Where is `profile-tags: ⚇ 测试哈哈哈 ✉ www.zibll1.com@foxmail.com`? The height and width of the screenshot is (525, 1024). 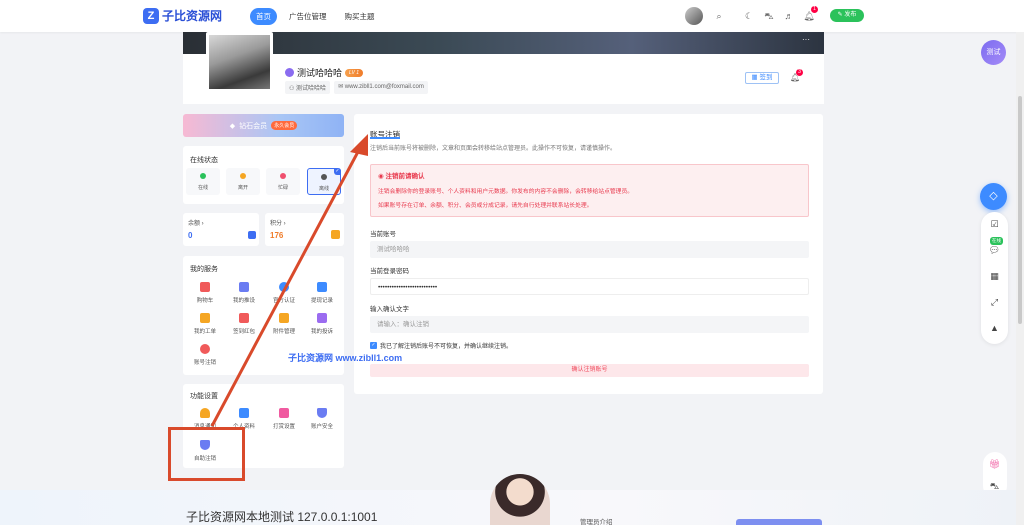
profile-tags: ⚇ 测试哈哈哈 ✉ www.zibll1.com@foxmail.com is located at coordinates (356, 87).